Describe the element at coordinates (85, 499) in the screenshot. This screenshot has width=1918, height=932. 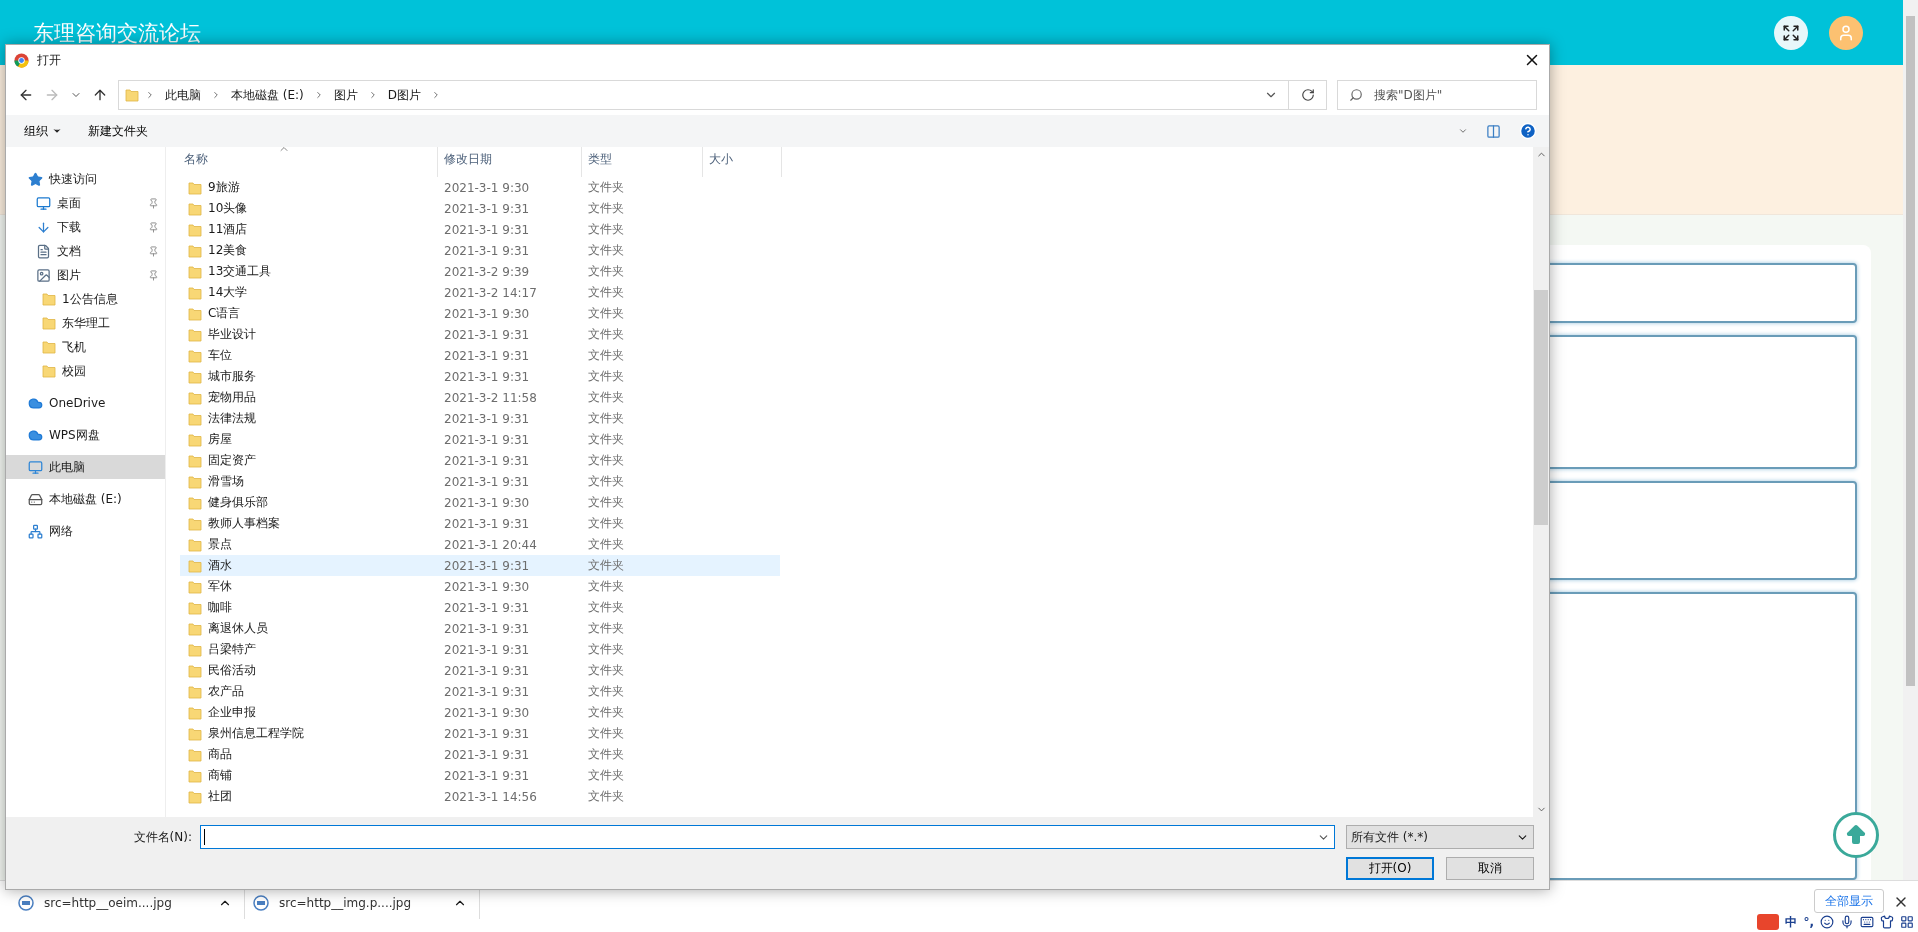
I see `sidebar-item: 本地磁盘 (E:)` at that location.